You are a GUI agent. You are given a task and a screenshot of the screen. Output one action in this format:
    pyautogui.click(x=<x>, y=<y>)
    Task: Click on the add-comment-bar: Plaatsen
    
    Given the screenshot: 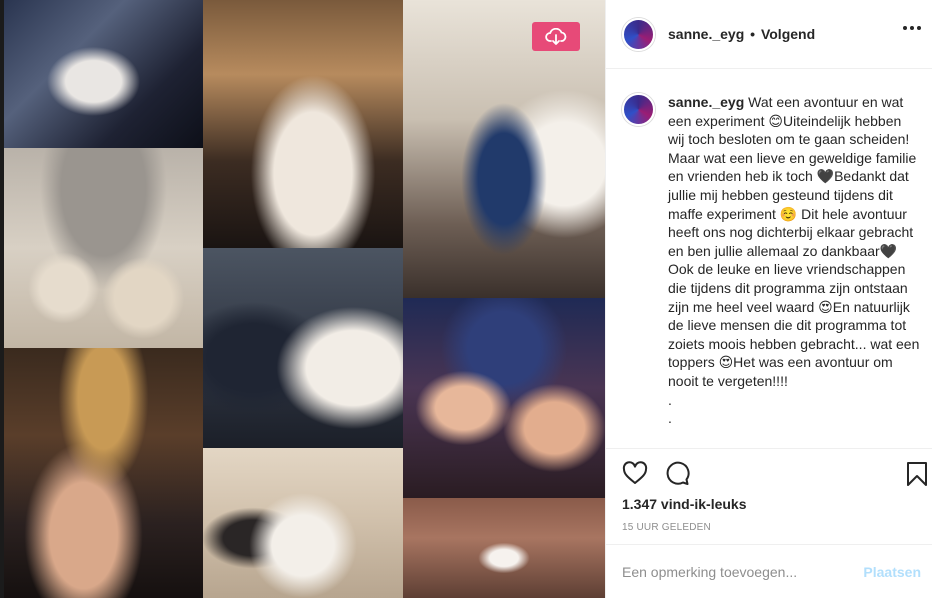 What is the action you would take?
    pyautogui.click(x=769, y=571)
    